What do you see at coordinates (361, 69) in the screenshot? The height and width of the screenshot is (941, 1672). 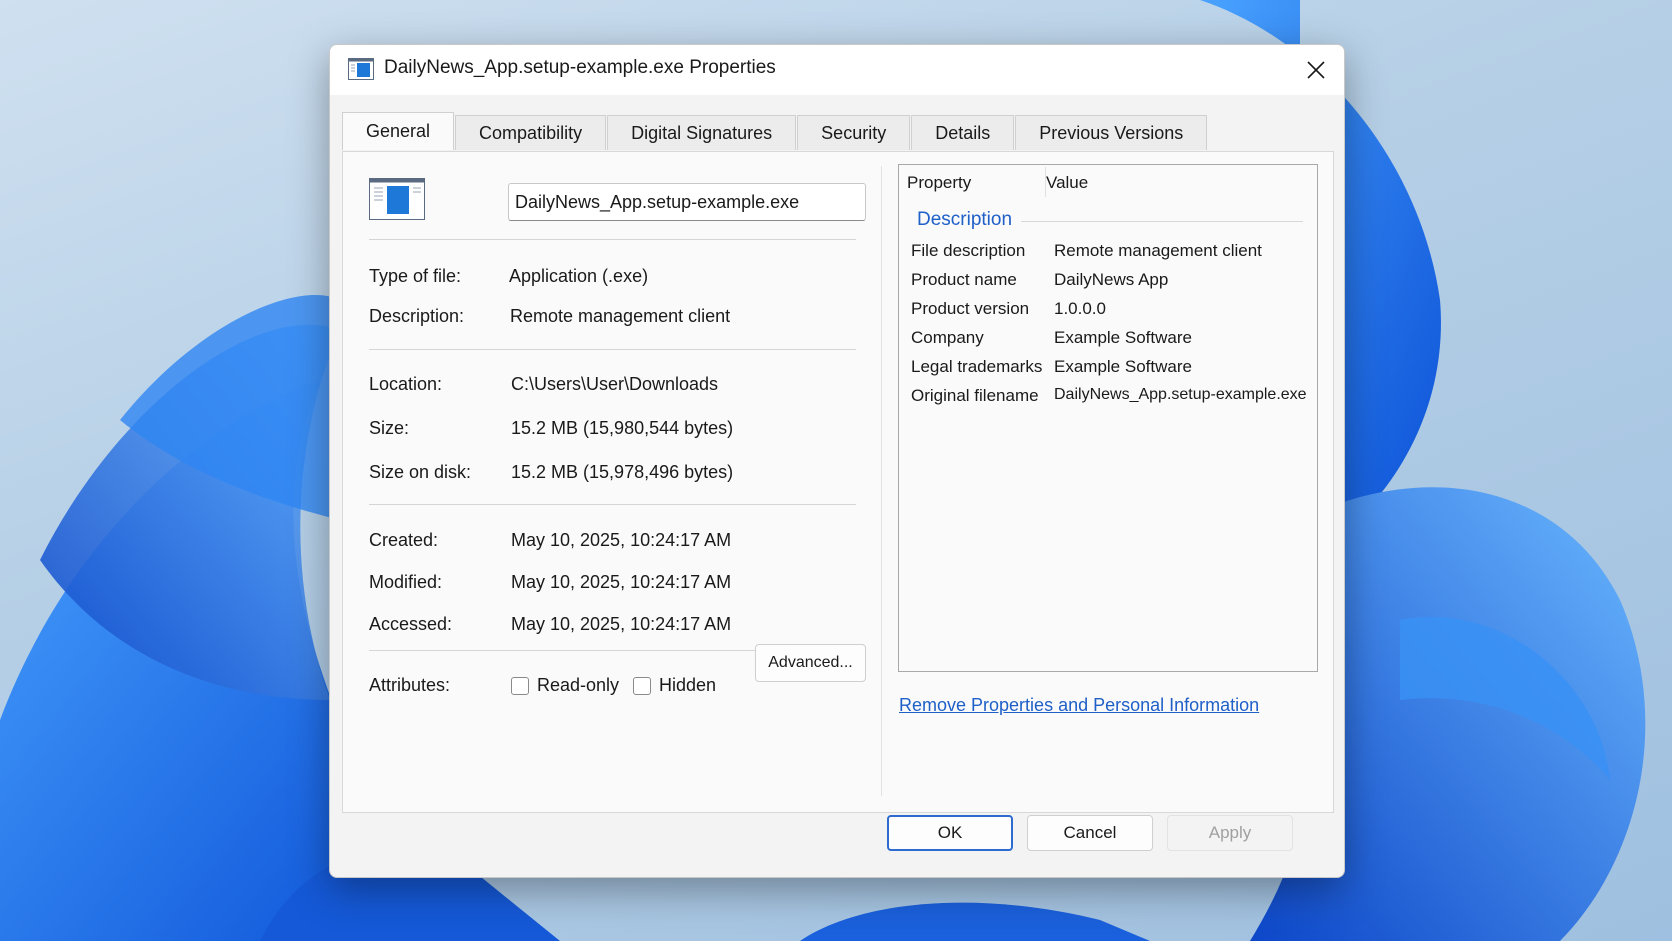 I see `exe-window-icon` at bounding box center [361, 69].